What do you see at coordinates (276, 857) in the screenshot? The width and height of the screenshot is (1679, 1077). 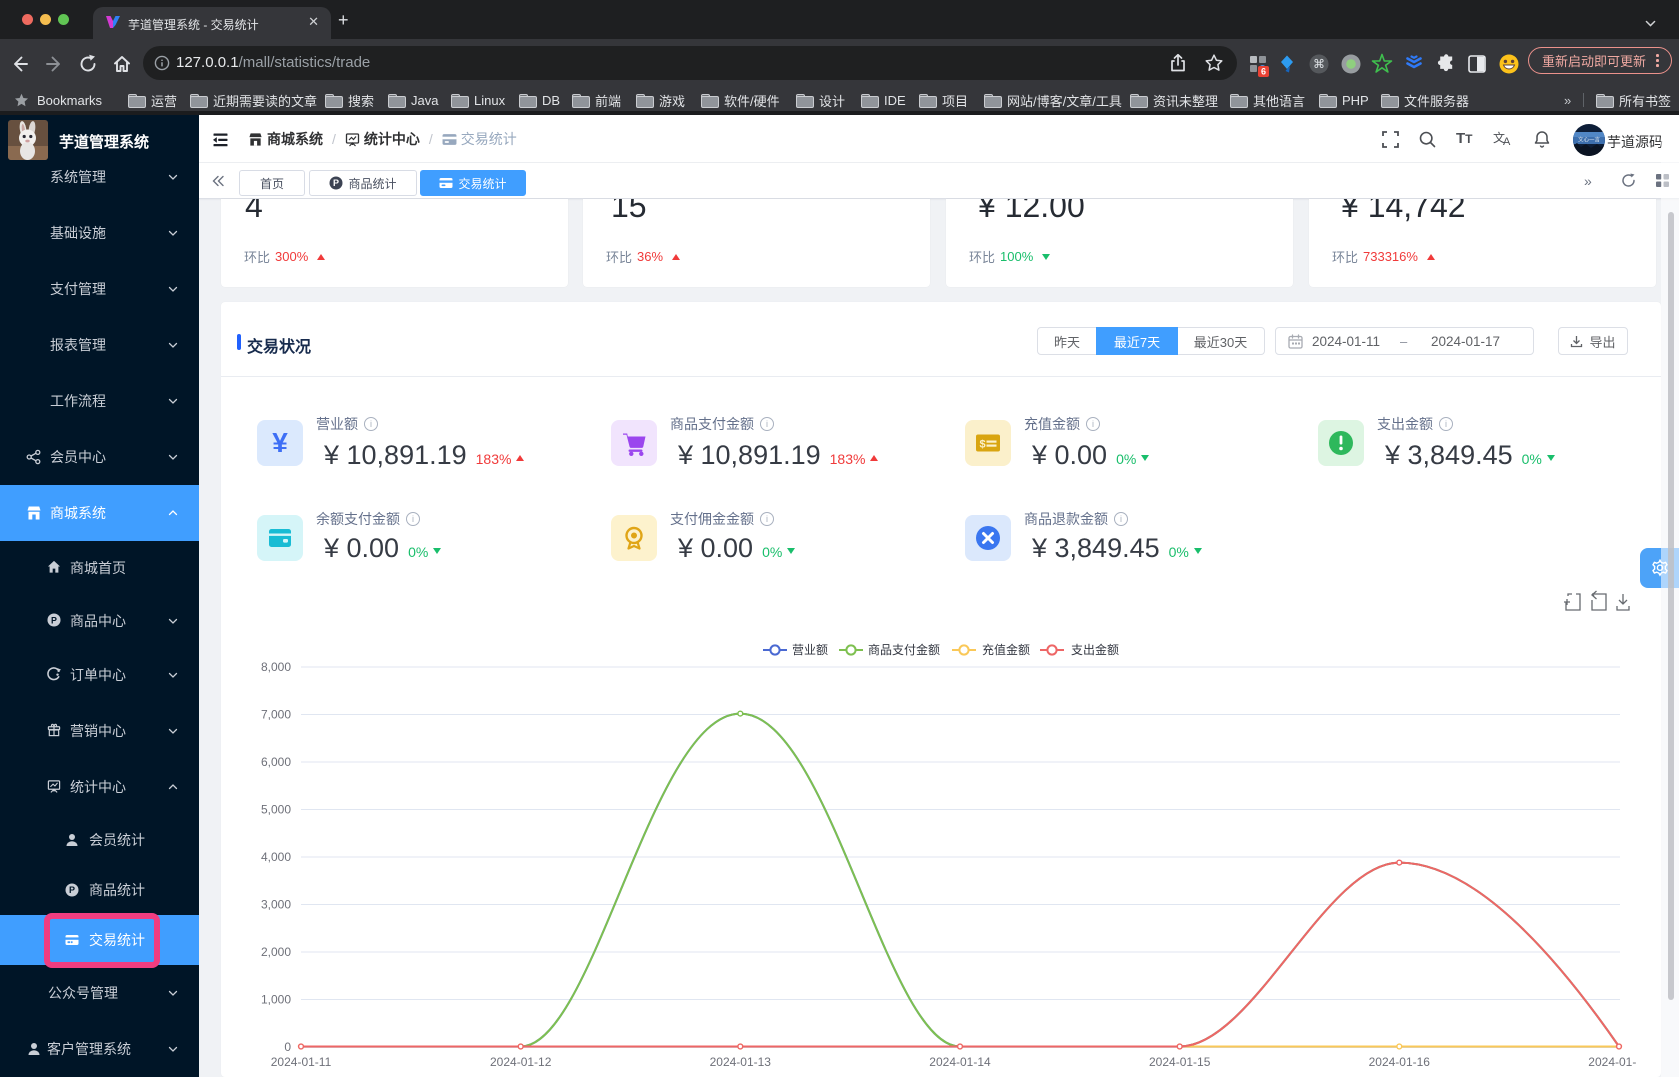 I see `svg-text: 4,000` at bounding box center [276, 857].